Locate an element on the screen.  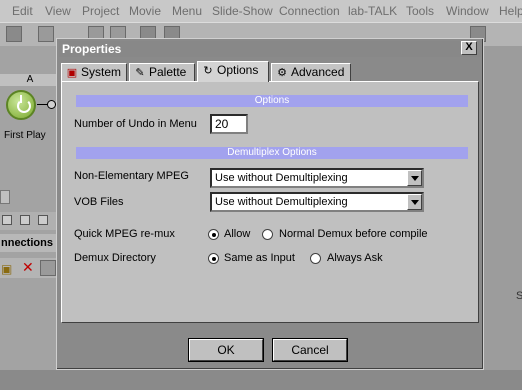
tab-palette: ✎ Palette is located at coordinates (162, 72).